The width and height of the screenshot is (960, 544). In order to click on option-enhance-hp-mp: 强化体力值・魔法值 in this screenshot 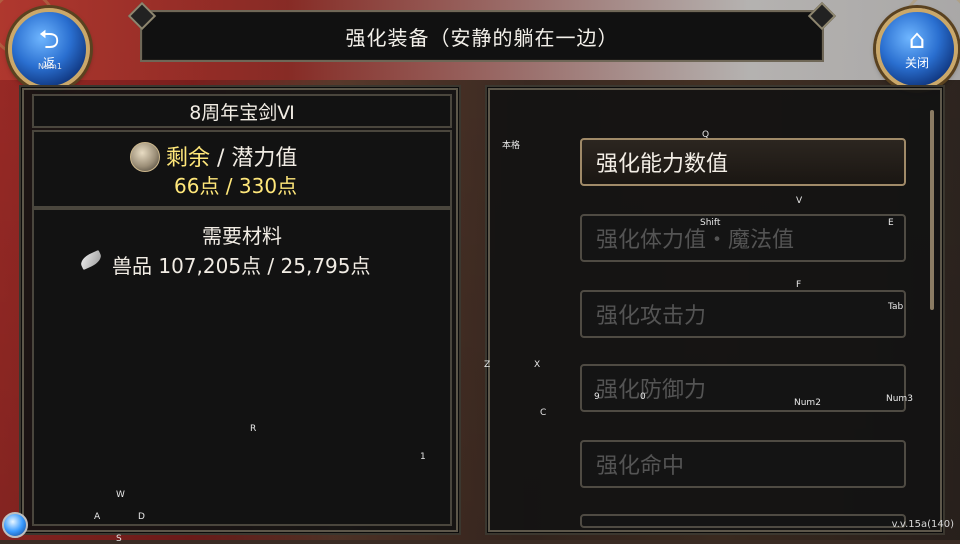, I will do `click(743, 238)`.